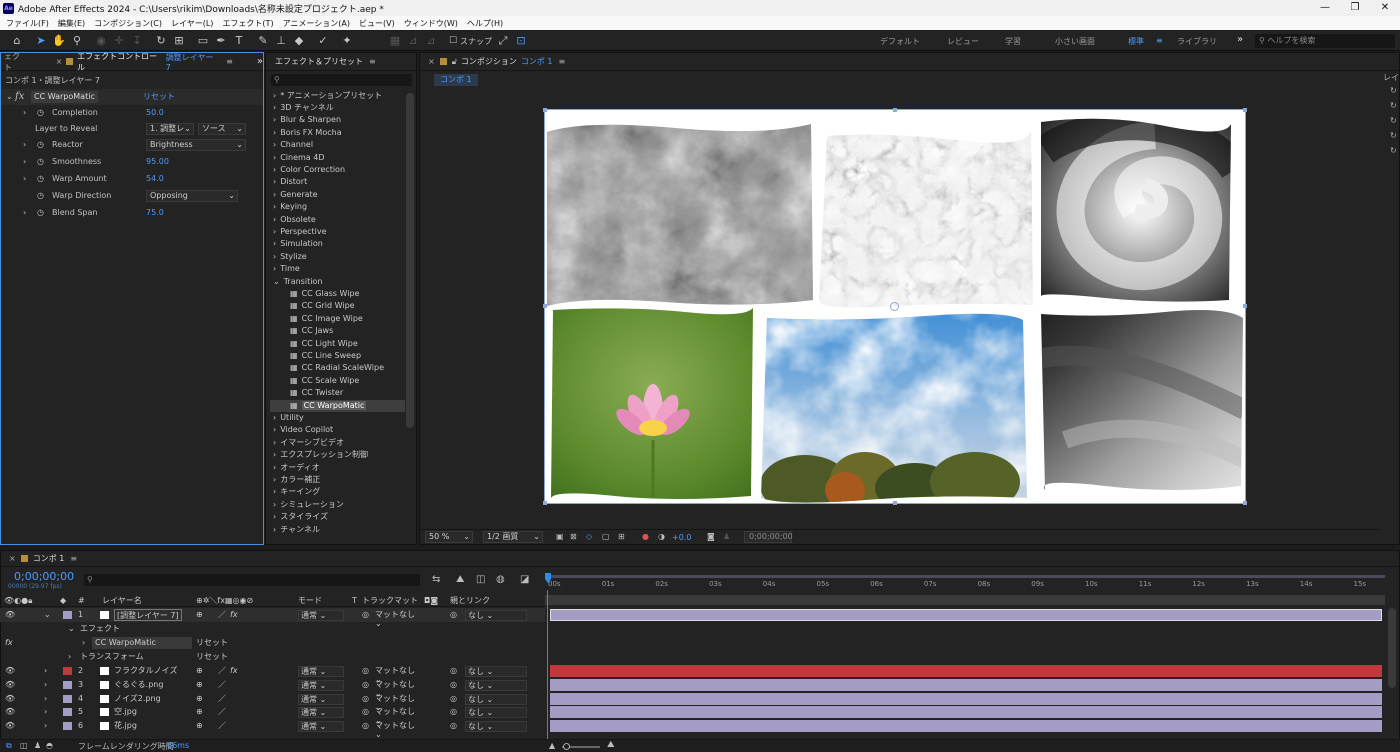 The image size is (1400, 752). I want to click on layer-name: 花.jpg, so click(125, 726).